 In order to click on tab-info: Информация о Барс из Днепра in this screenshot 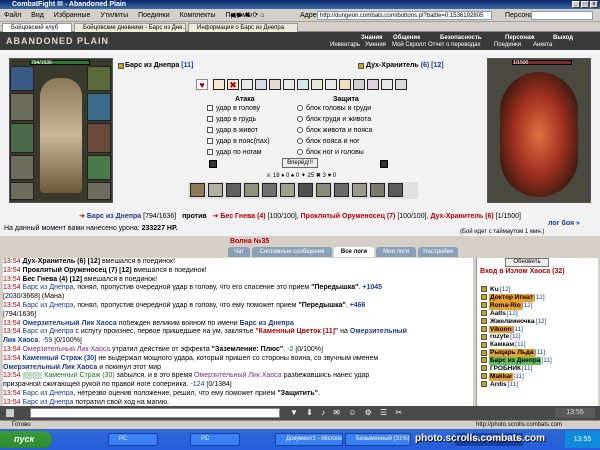, I will do `click(243, 27)`.